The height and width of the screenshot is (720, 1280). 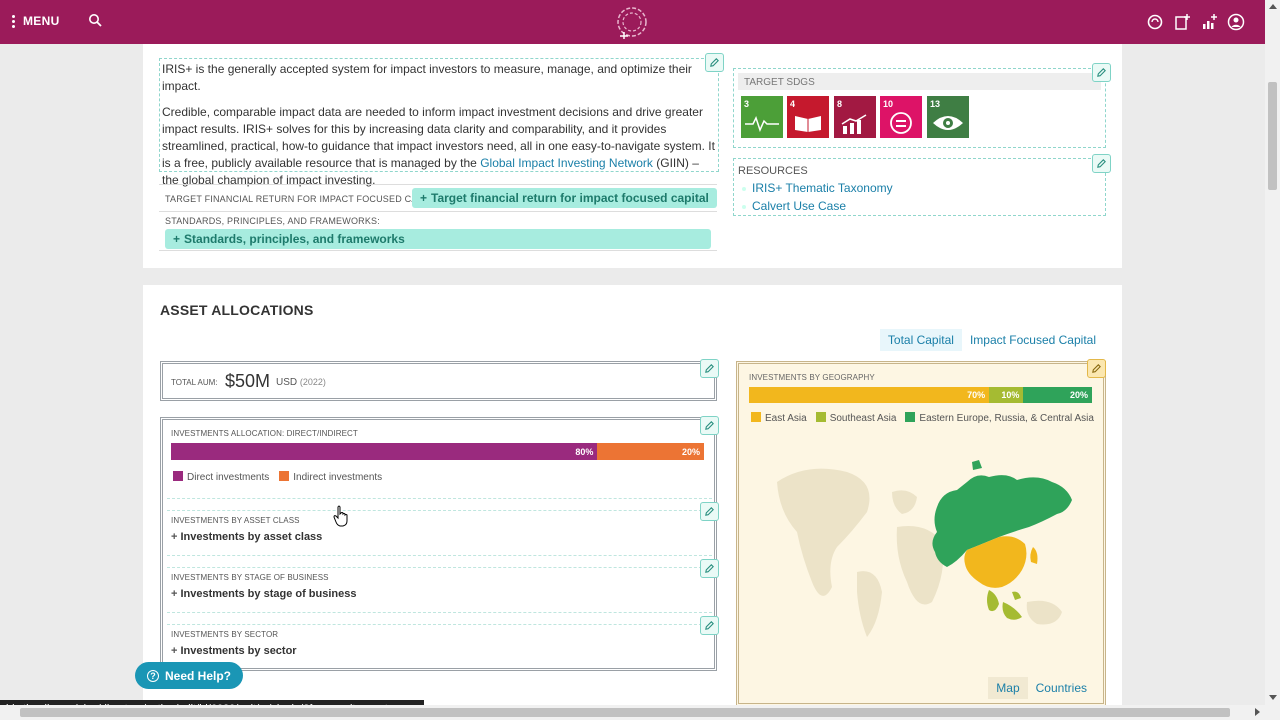 I want to click on section-title: ASSET ALLOCATIONS, so click(x=237, y=310).